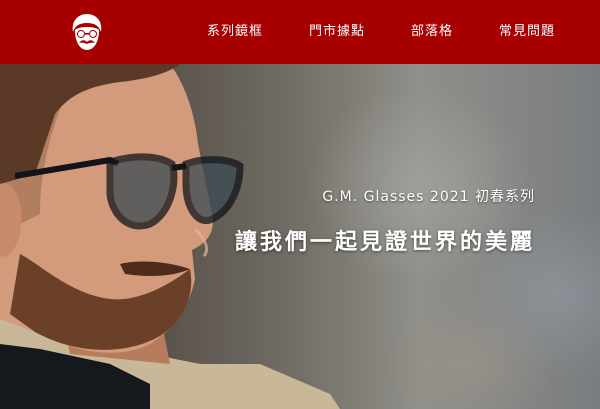 This screenshot has width=600, height=409. What do you see at coordinates (385, 221) in the screenshot?
I see `hero-text-block: G.M. Glasses 2021 初春系列 讓我們一起見證世界的美麗` at bounding box center [385, 221].